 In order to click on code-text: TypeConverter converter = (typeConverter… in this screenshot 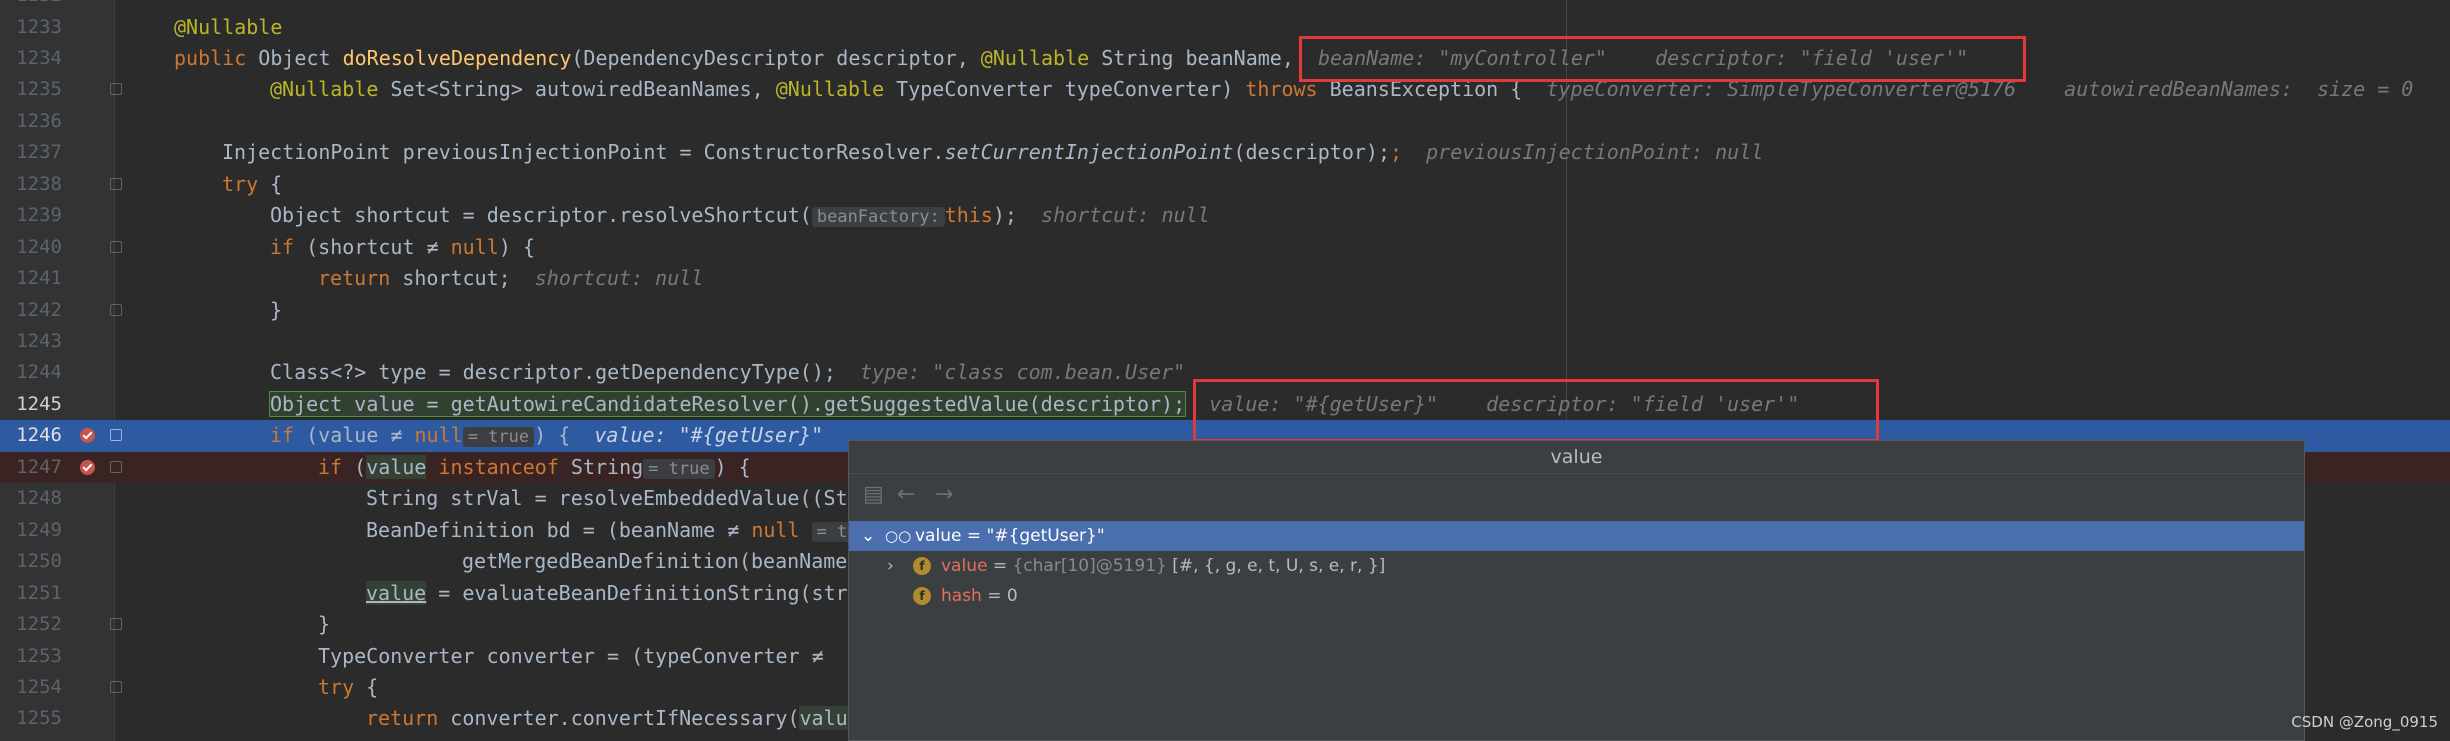, I will do `click(571, 655)`.